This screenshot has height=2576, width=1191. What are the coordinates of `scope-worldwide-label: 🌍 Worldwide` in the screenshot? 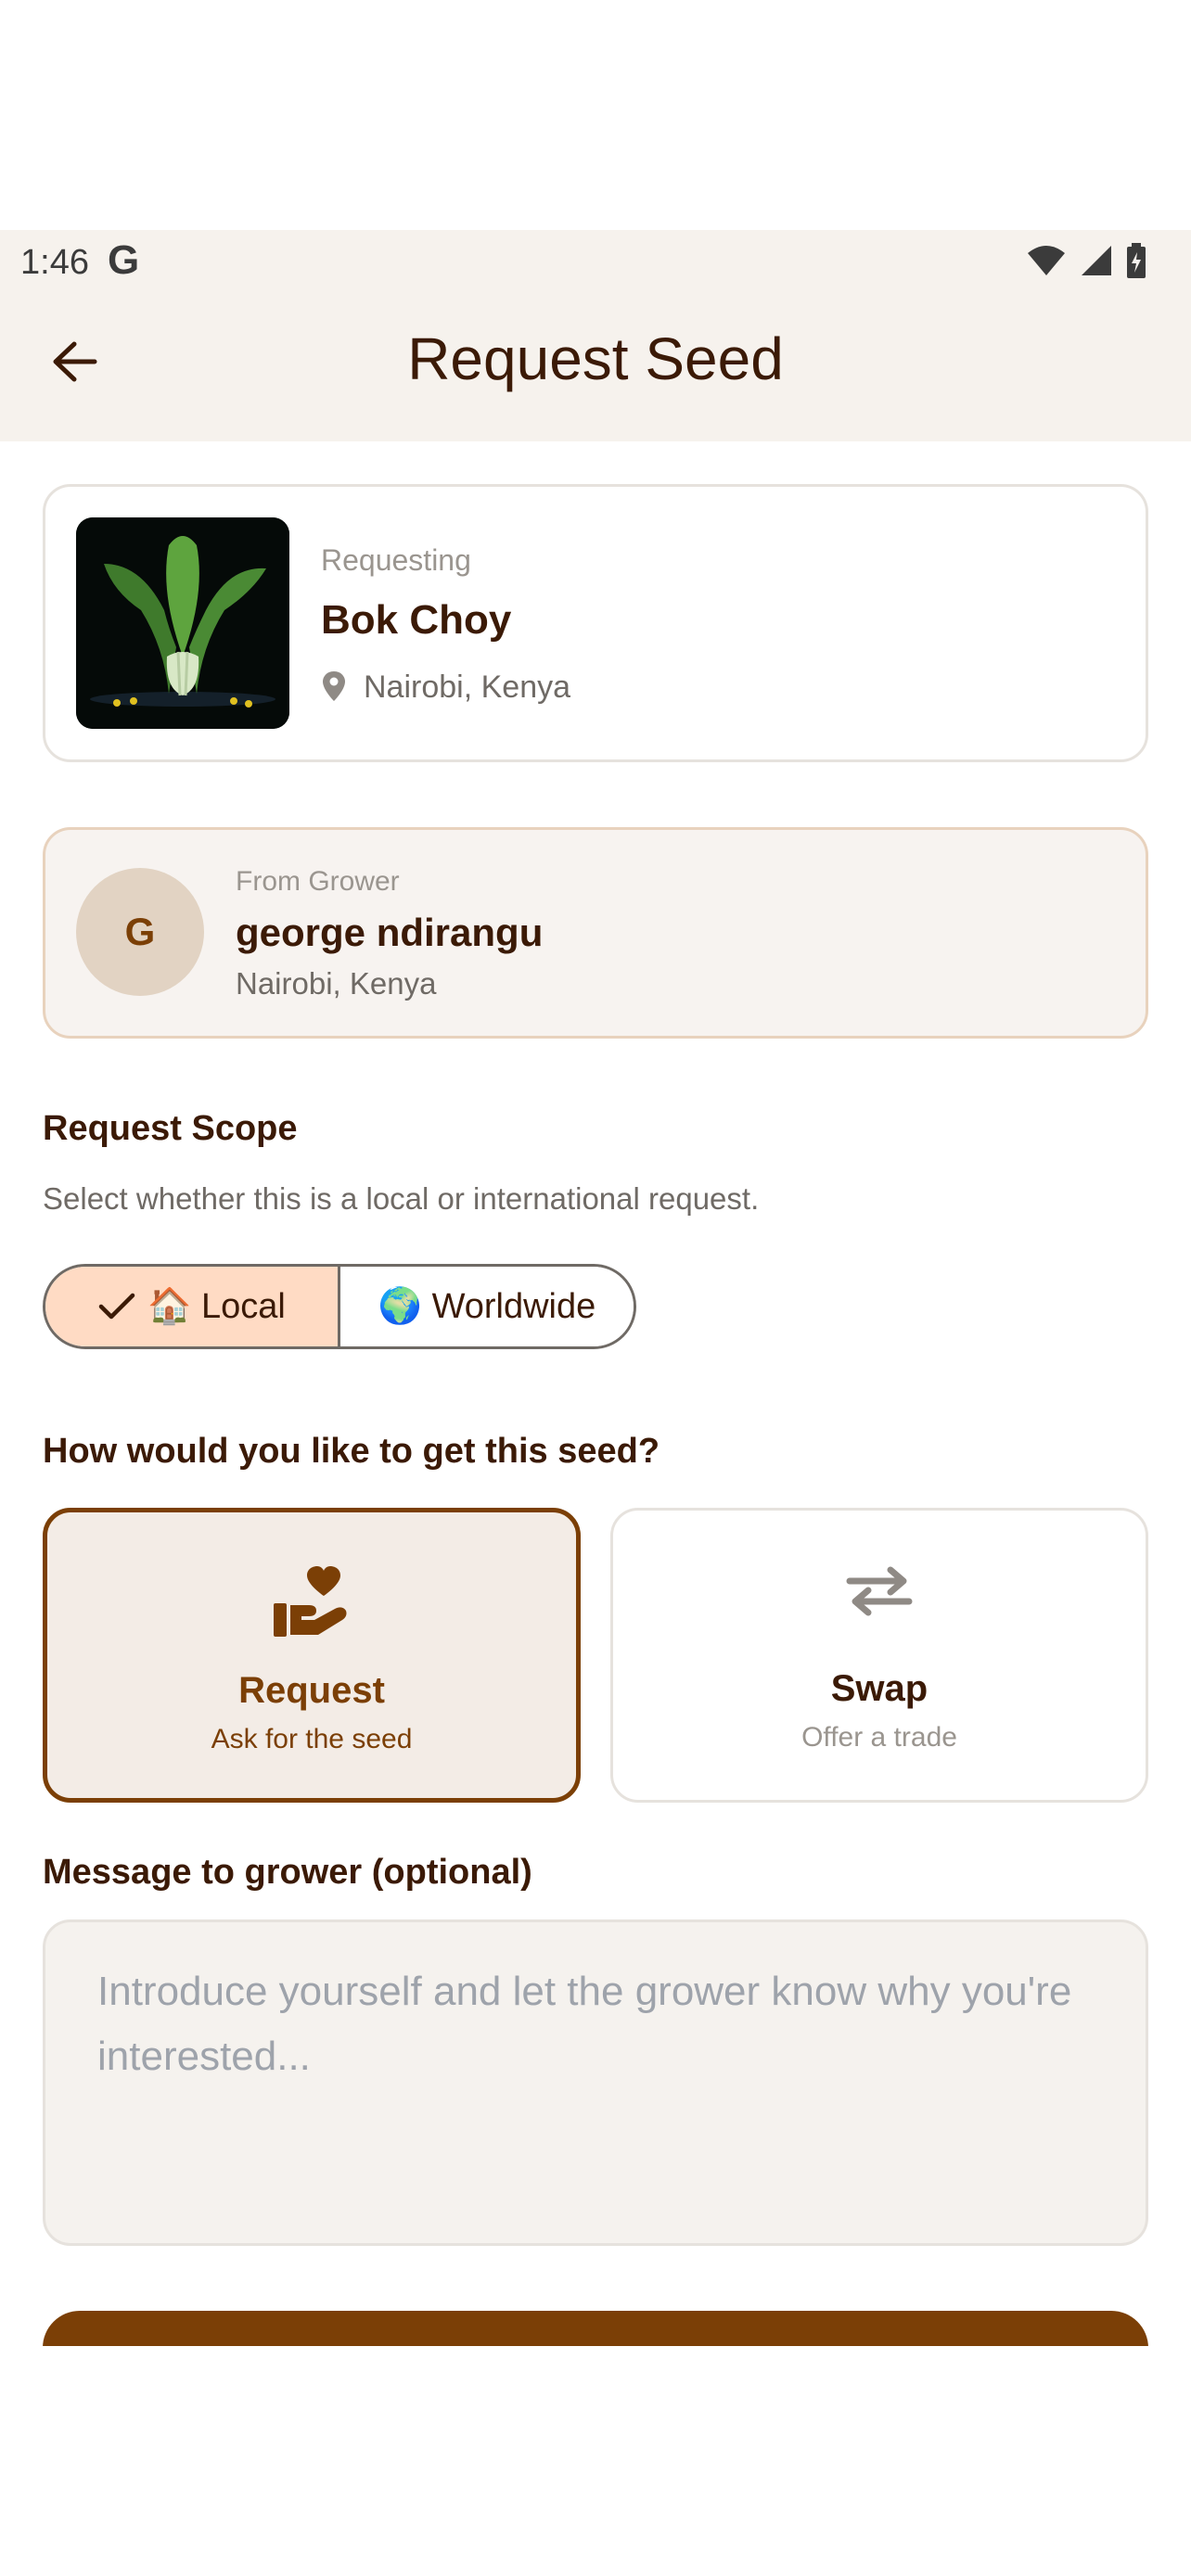 It's located at (487, 1306).